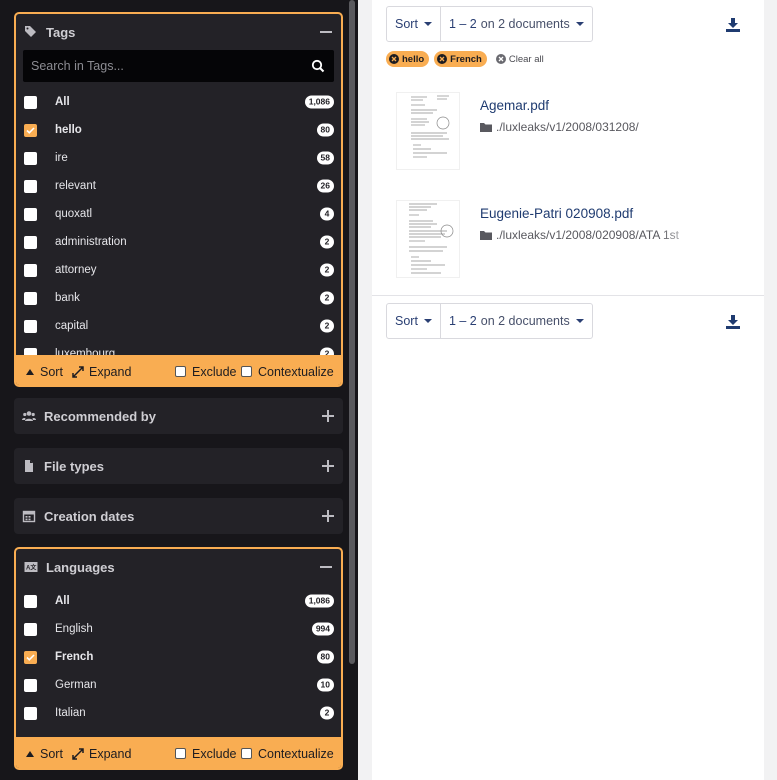 This screenshot has height=780, width=777. I want to click on tag-item-hello: hello 80, so click(178, 130).